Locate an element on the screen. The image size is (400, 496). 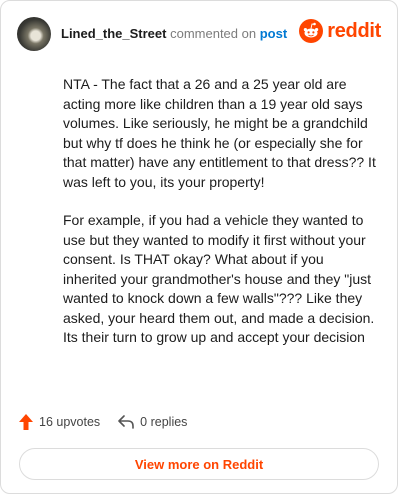
upvote-button: 16 upvotes is located at coordinates (59, 422).